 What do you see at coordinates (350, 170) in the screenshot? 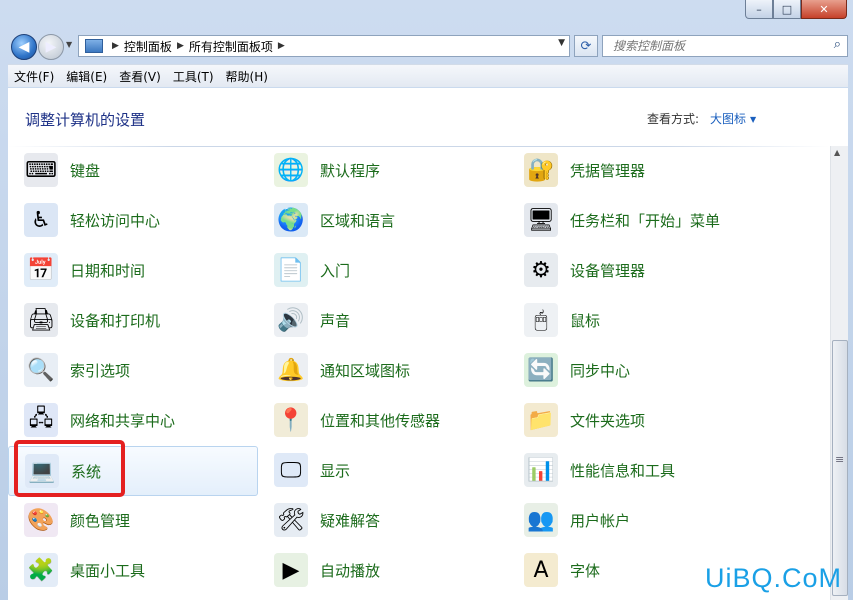
I see `item-label: 默认程序` at bounding box center [350, 170].